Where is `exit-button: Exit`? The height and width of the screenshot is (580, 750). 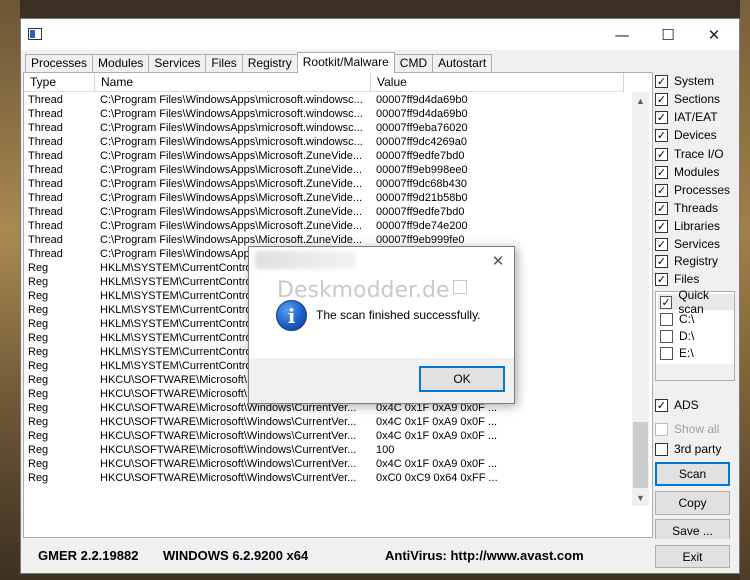 exit-button: Exit is located at coordinates (692, 556).